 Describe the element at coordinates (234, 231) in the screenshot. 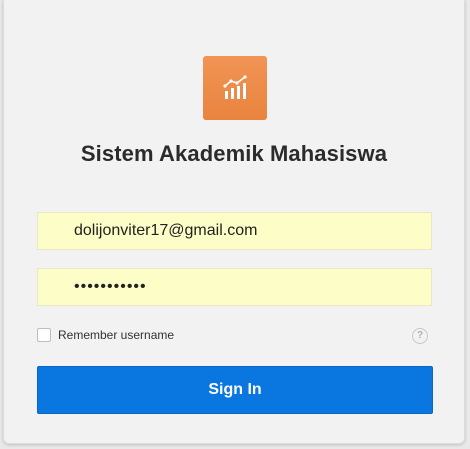

I see `username-input: dolijonviter17@gmail.com` at that location.